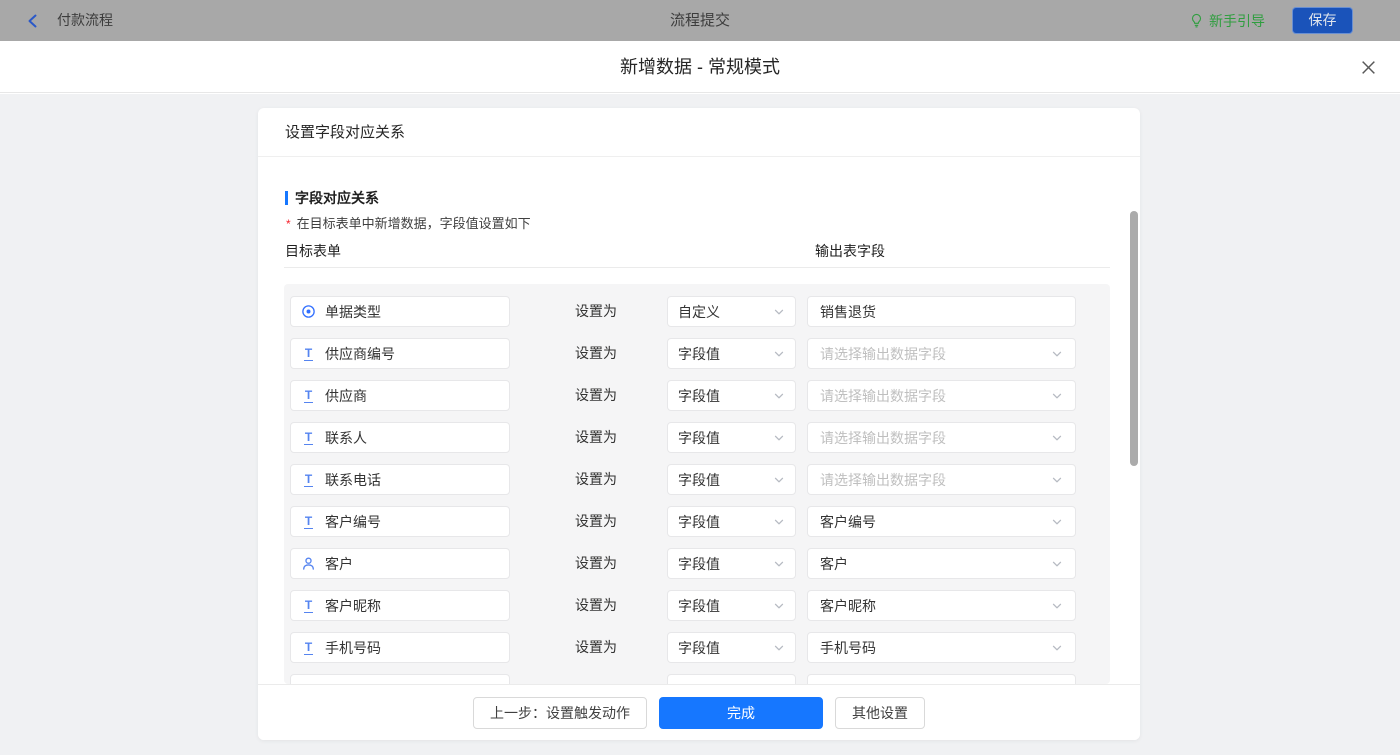  I want to click on target-field-box: 客户, so click(400, 563).